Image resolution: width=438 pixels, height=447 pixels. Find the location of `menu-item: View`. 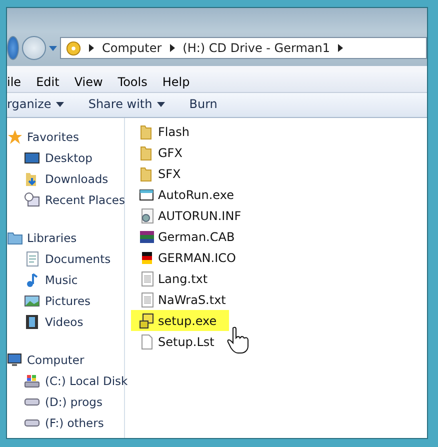

menu-item: View is located at coordinates (88, 82).